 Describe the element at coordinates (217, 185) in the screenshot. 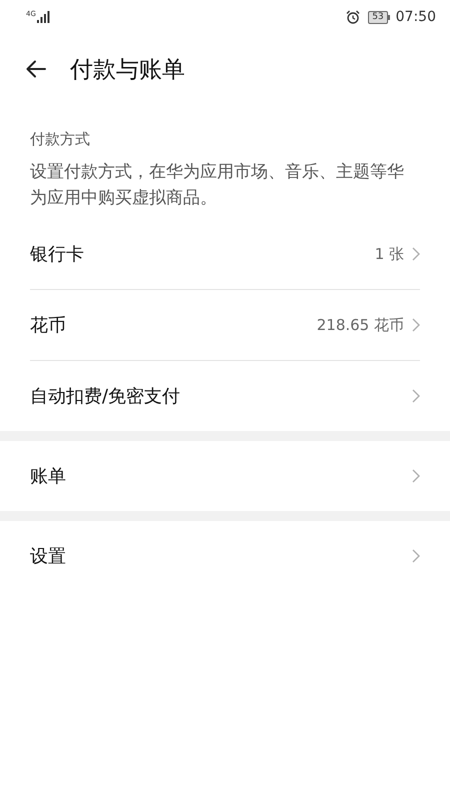

I see `section-description: 设置付款方式，在华为应用市场、音乐、主题等华为应用中购买虚拟商品。` at that location.